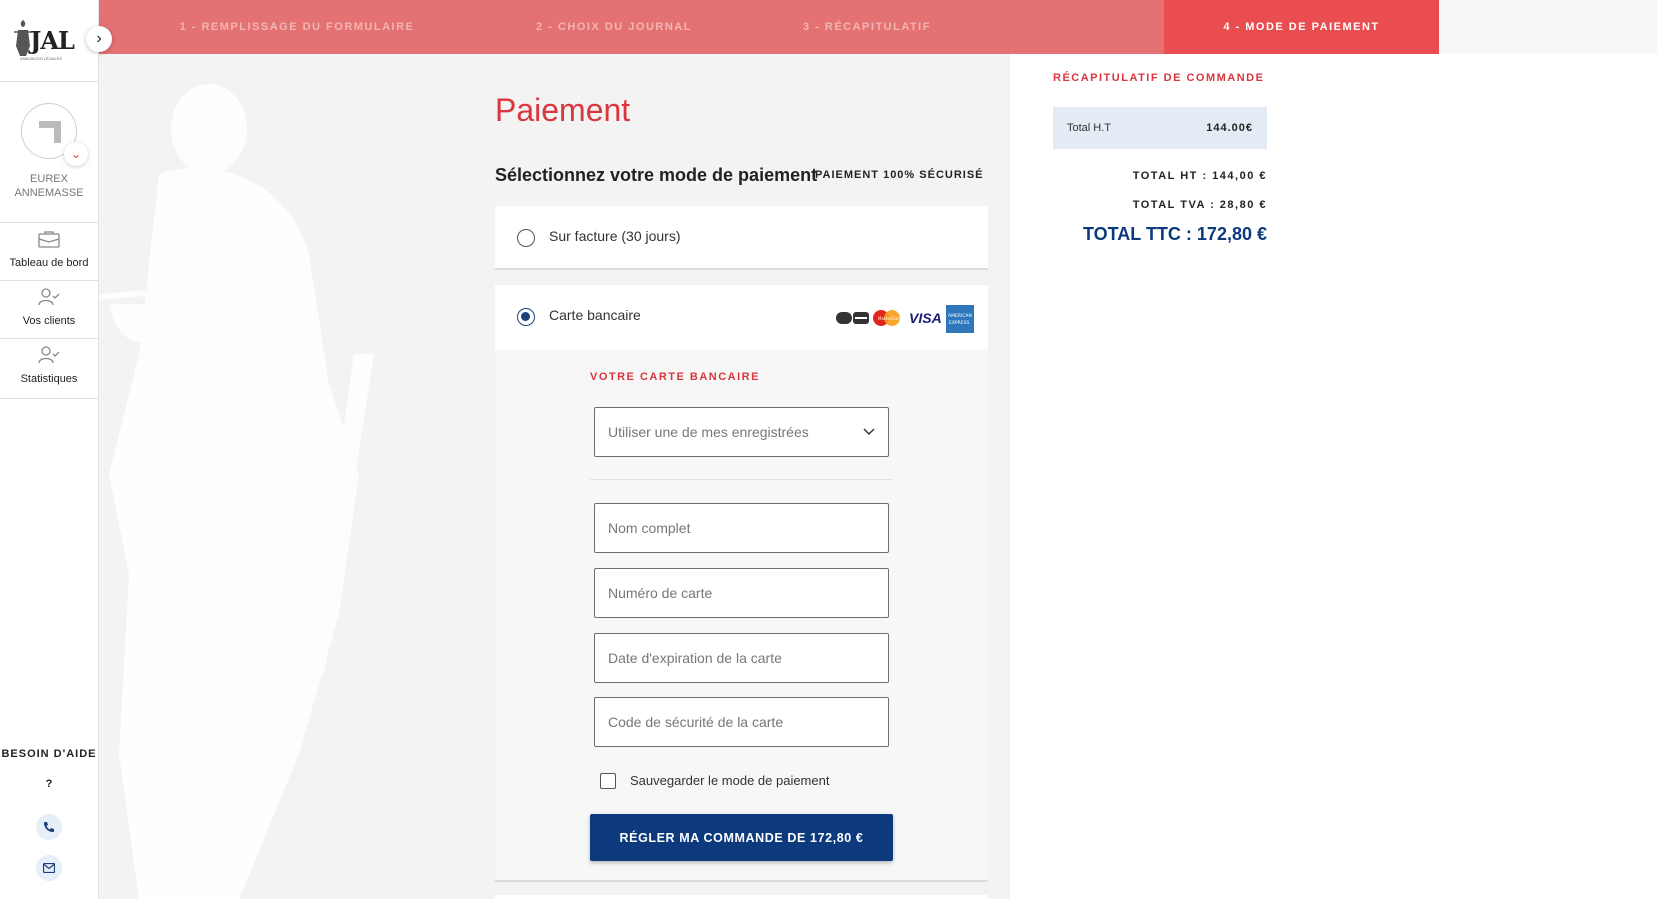  Describe the element at coordinates (1548, 27) in the screenshot. I see `steps-bar-filler` at that location.